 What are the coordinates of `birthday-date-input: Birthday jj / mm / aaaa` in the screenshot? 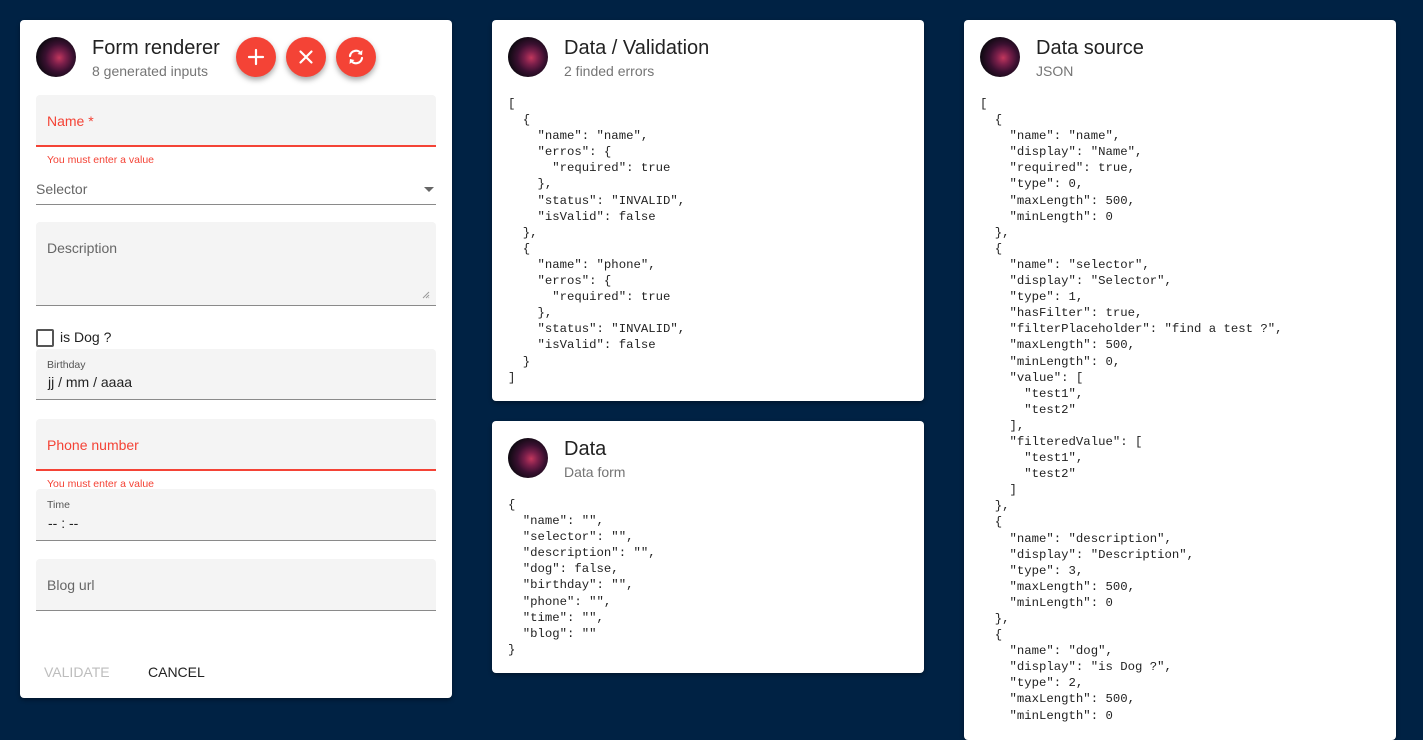 It's located at (236, 374).